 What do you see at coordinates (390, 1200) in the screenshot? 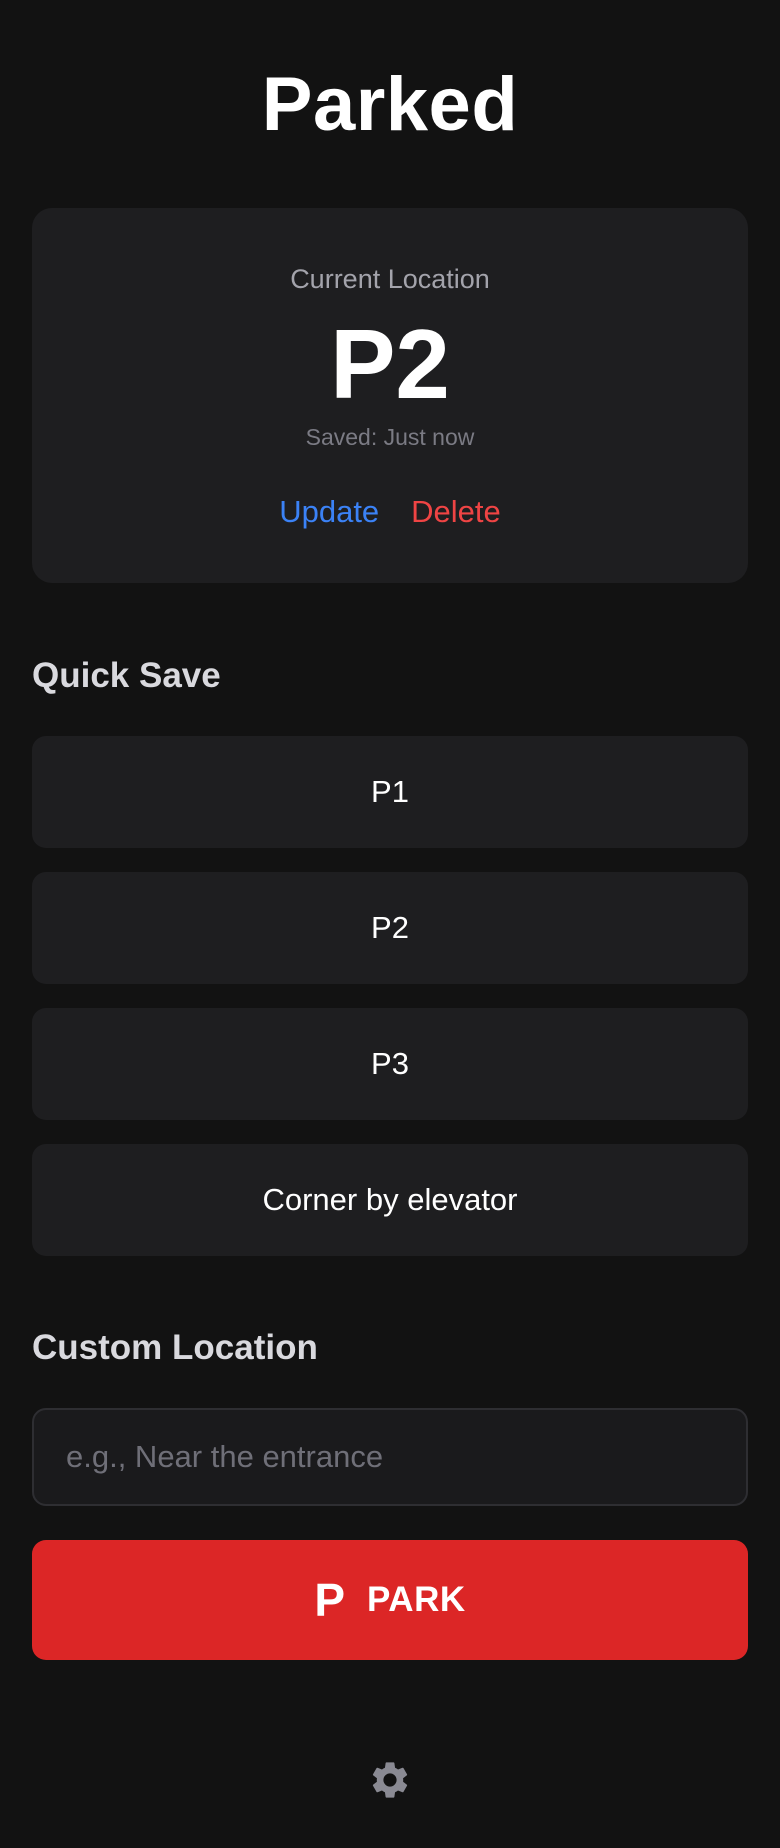
I see `quick-save-option-corner-by-elevator: Corner by elevator` at bounding box center [390, 1200].